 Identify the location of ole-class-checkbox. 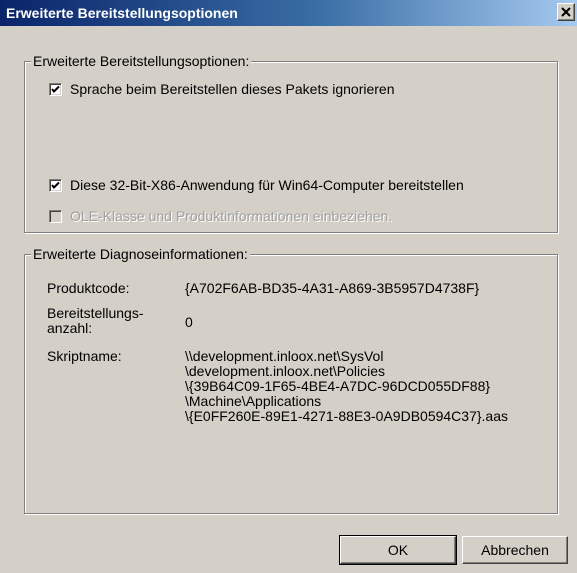
(55, 216).